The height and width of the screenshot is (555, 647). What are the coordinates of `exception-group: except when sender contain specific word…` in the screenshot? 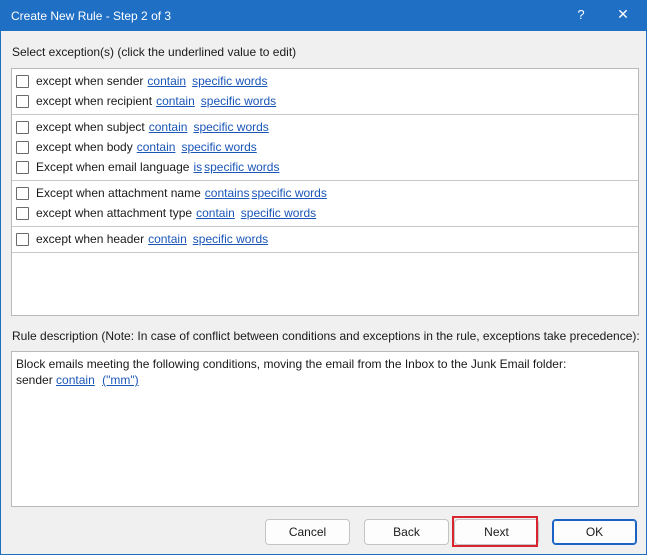 It's located at (325, 92).